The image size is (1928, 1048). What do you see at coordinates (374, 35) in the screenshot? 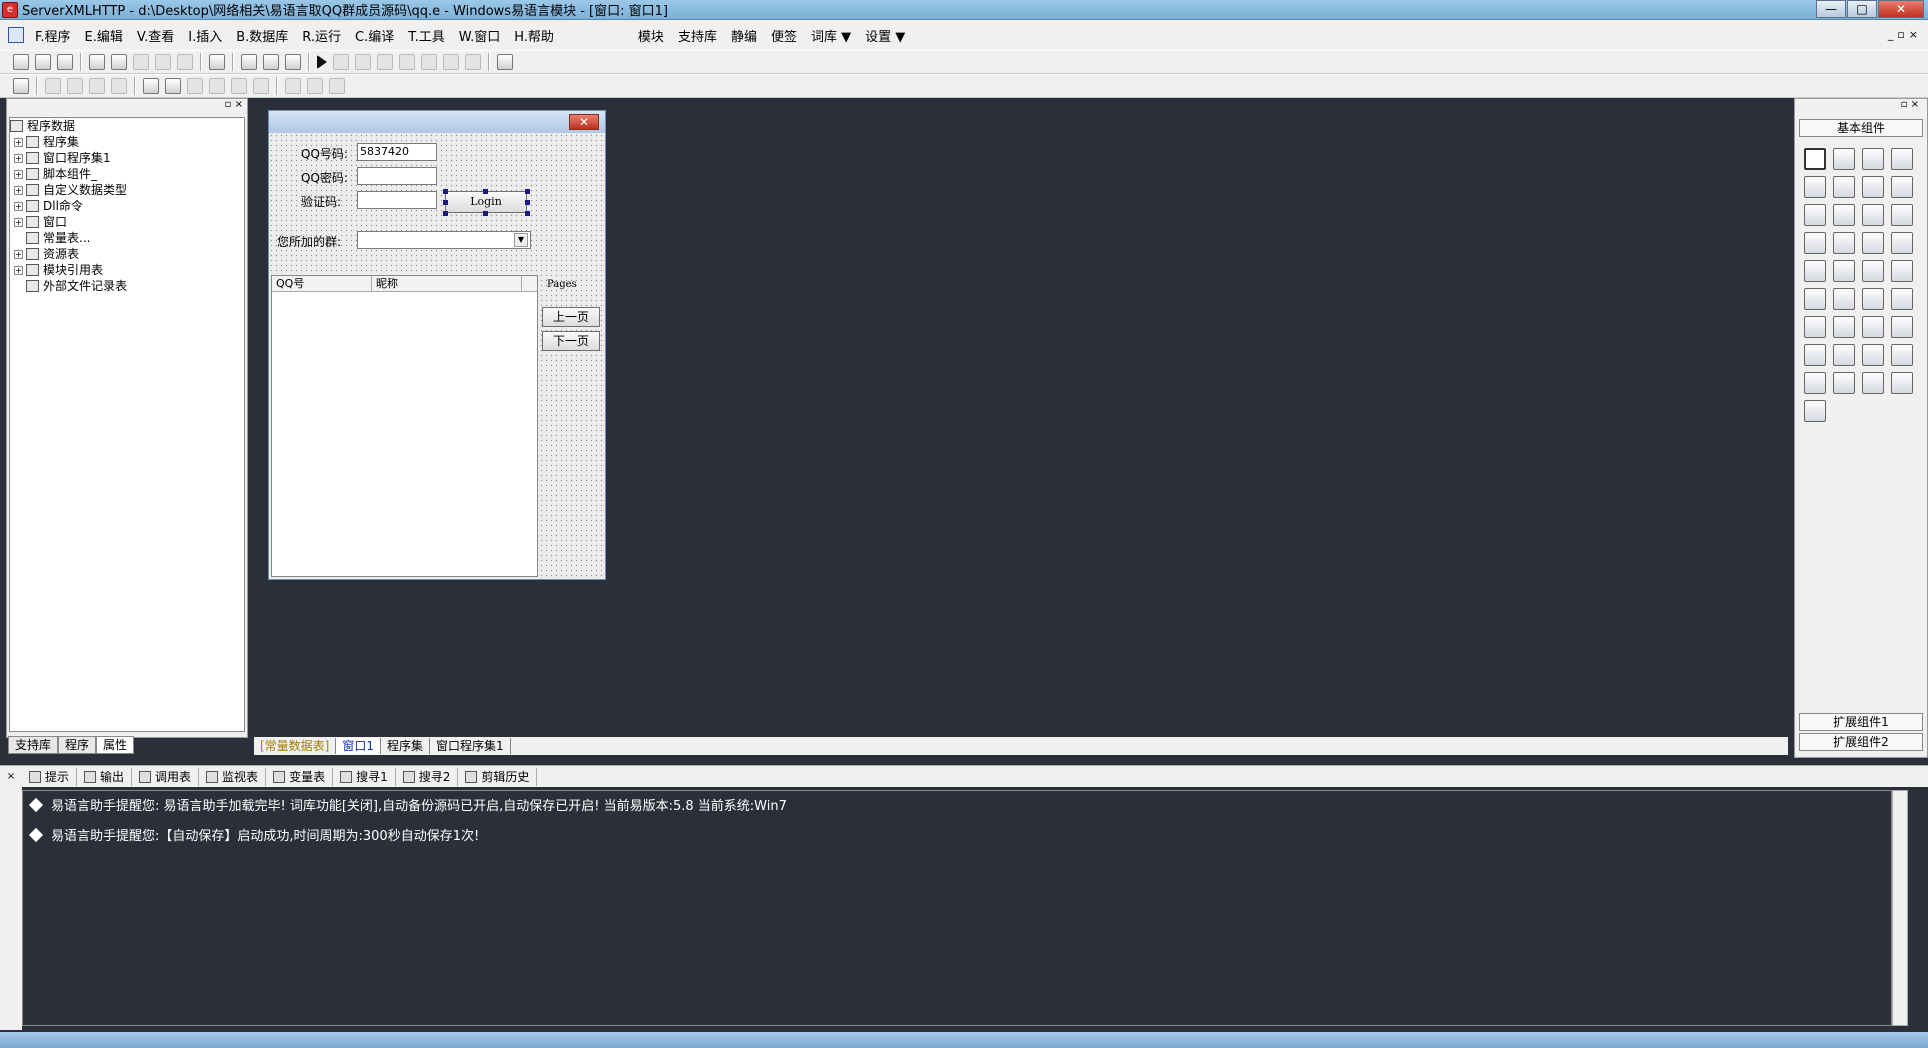
I see `menu-compile: C.编译` at bounding box center [374, 35].